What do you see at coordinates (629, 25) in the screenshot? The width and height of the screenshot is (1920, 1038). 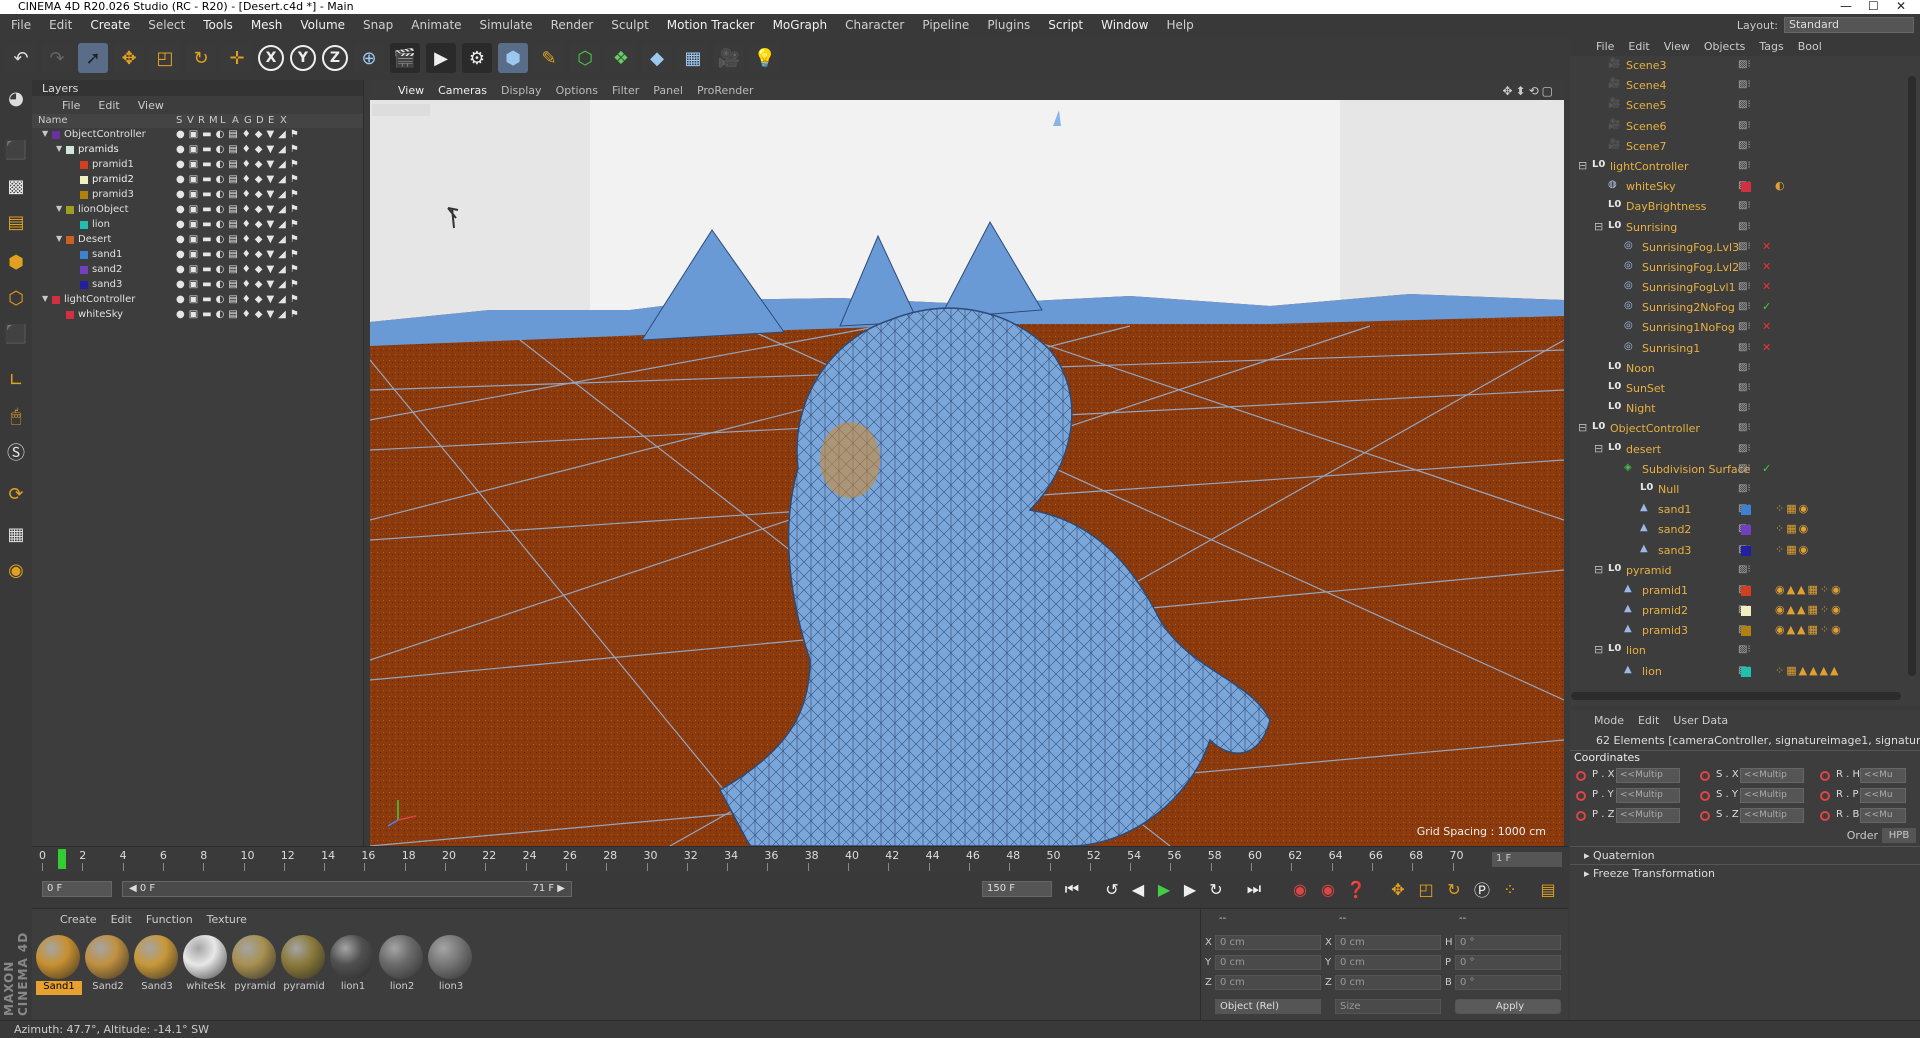 I see `menu-sculpt: Sculpt` at bounding box center [629, 25].